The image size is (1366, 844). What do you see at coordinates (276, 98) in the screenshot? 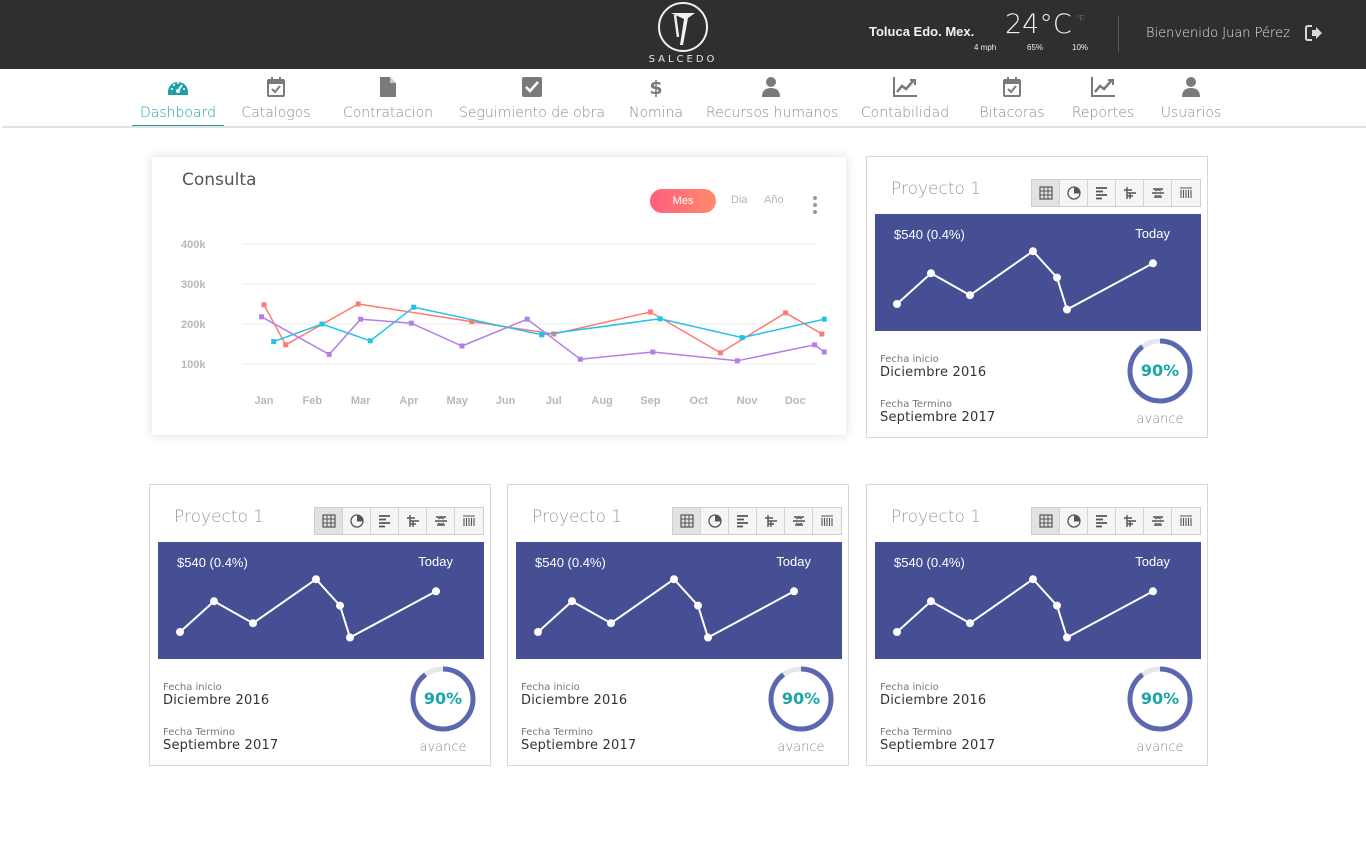
I see `nav-item-catalogos: Catalogos` at bounding box center [276, 98].